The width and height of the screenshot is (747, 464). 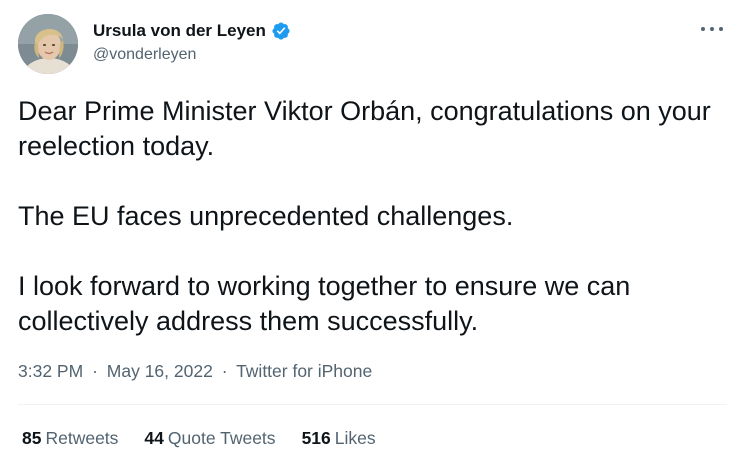 I want to click on avatar, so click(x=48, y=44).